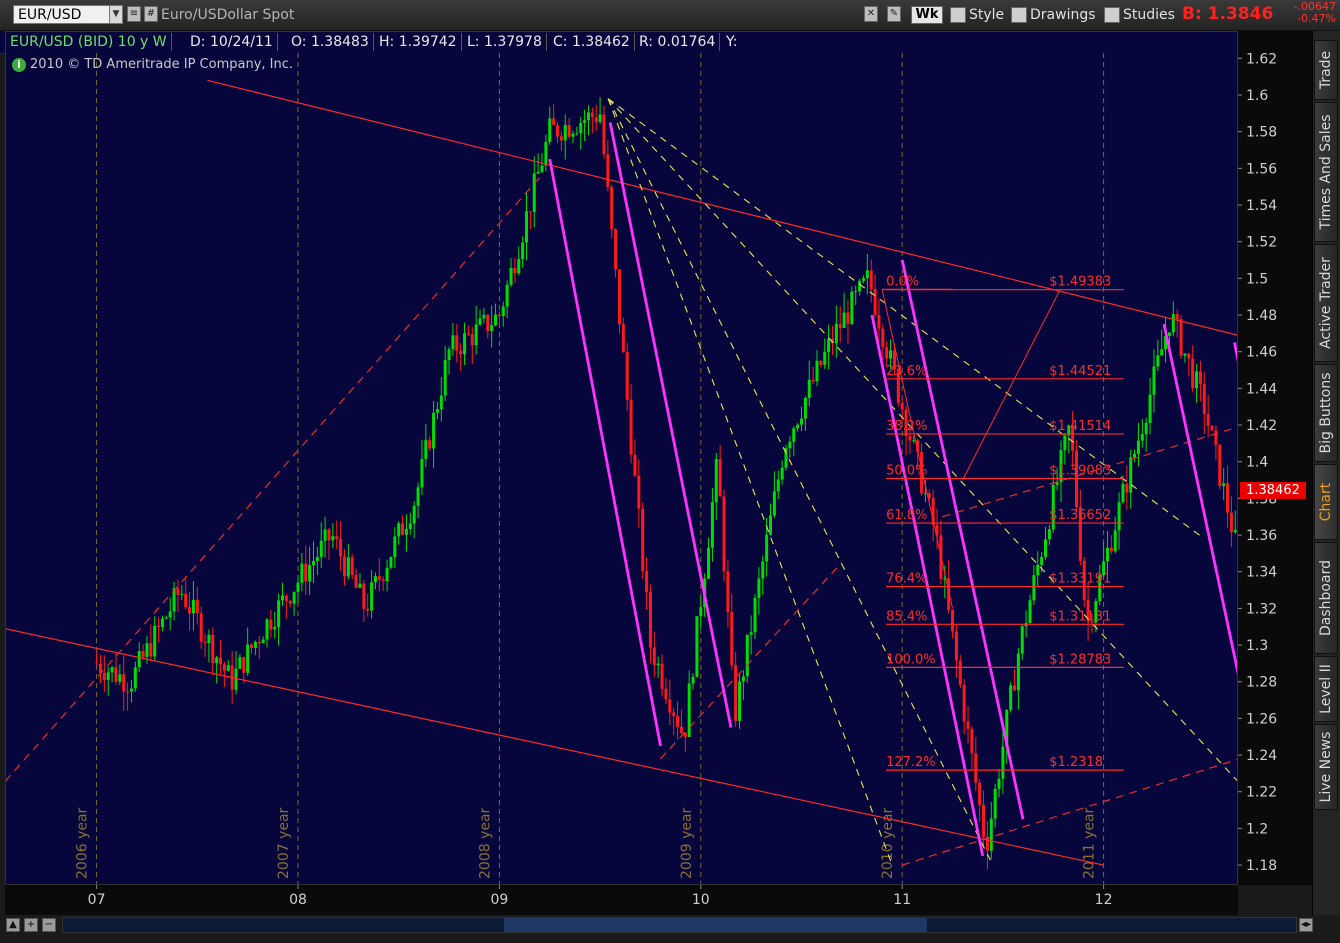  I want to click on tab-times-and-sales: Times And Sales, so click(1326, 172).